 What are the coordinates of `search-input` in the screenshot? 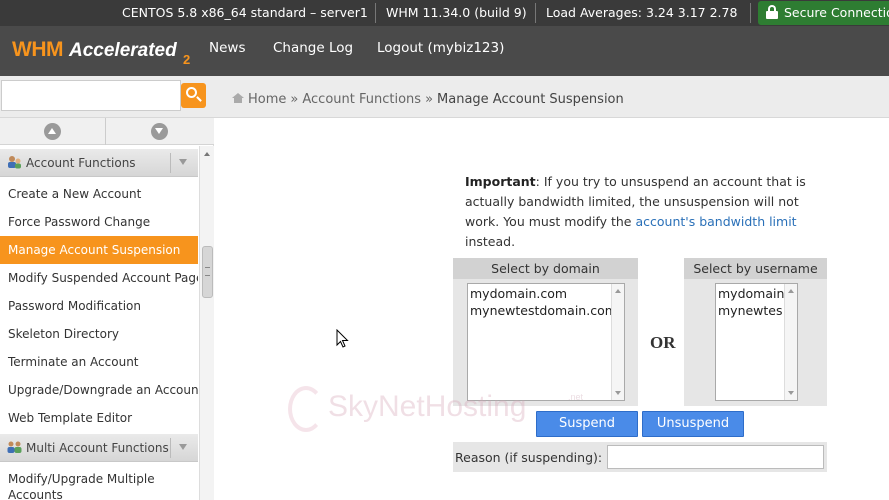 It's located at (91, 95).